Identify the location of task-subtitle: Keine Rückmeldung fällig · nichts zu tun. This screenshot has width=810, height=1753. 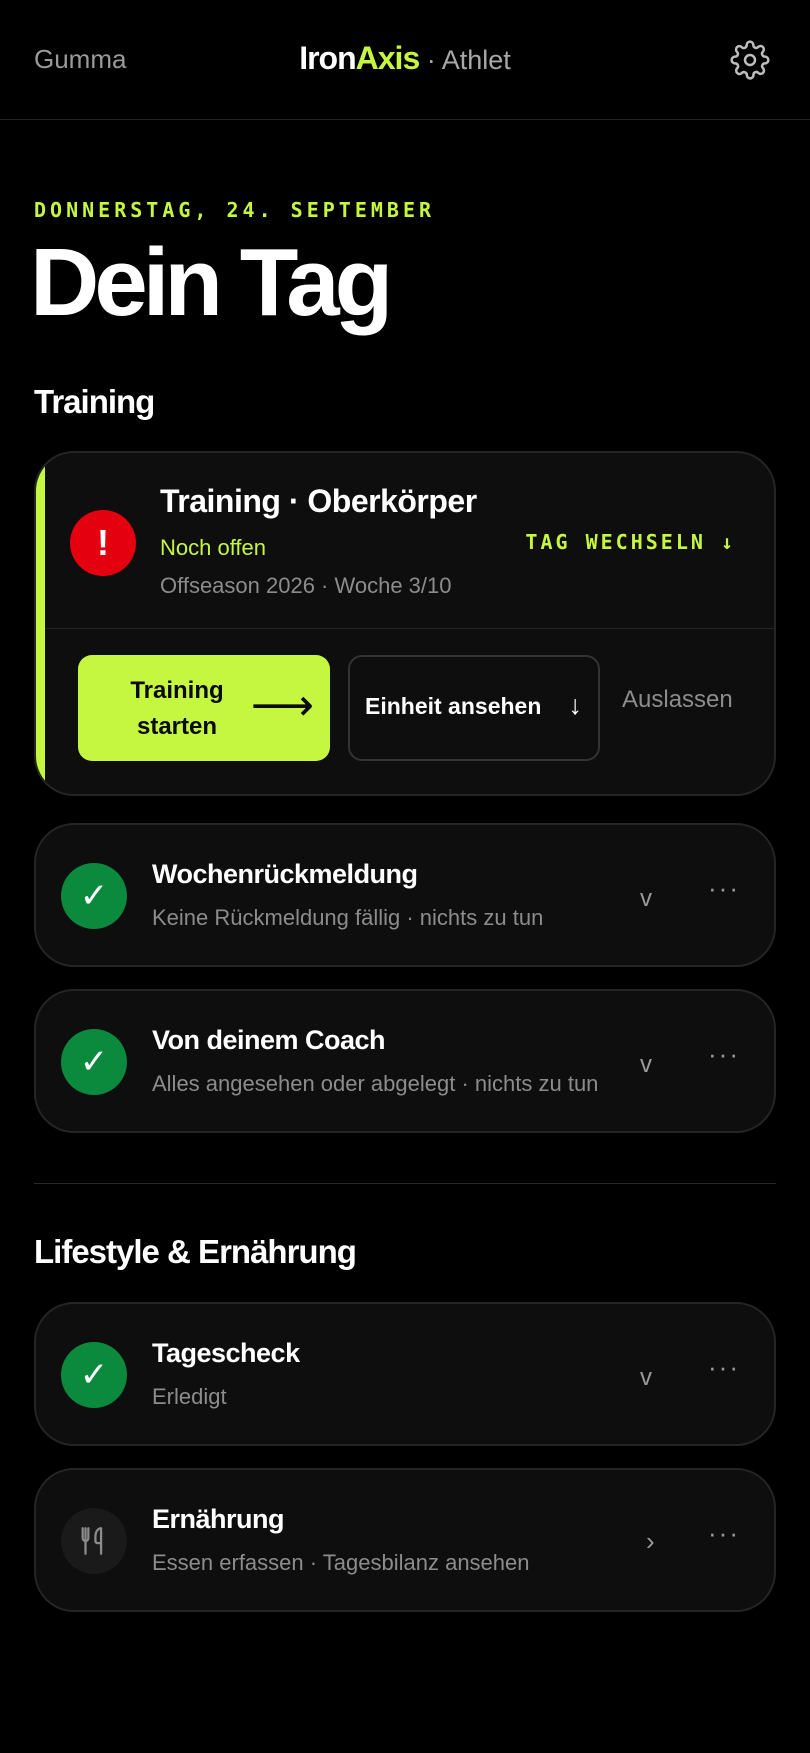
(348, 917).